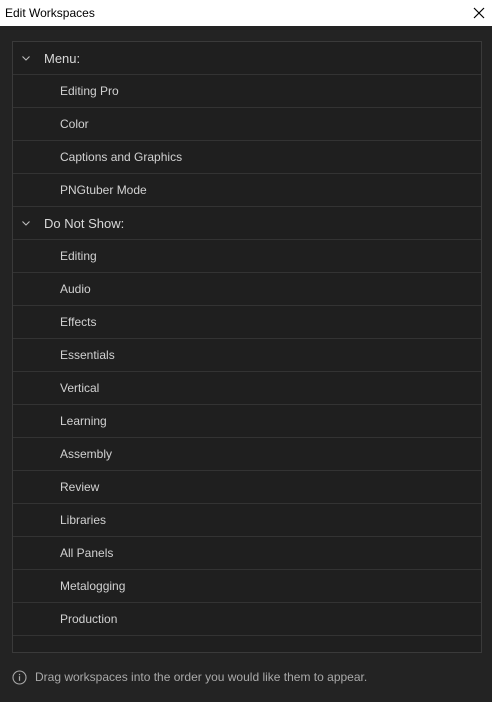  What do you see at coordinates (247, 355) in the screenshot?
I see `workspace-item: Essentials` at bounding box center [247, 355].